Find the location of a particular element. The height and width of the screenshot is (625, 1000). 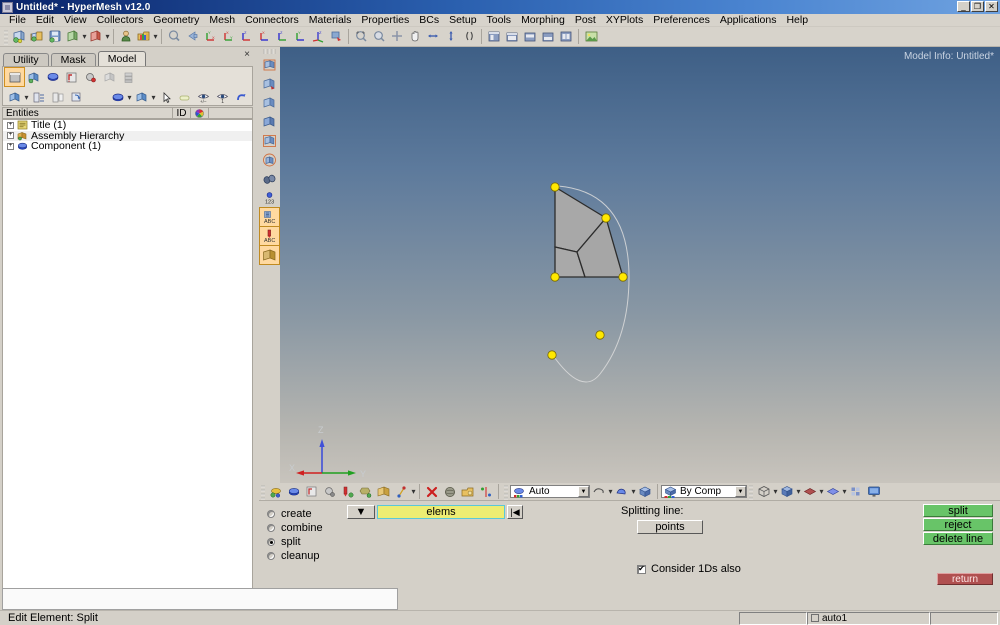

geometry-visibility-icon is located at coordinates (141, 97).